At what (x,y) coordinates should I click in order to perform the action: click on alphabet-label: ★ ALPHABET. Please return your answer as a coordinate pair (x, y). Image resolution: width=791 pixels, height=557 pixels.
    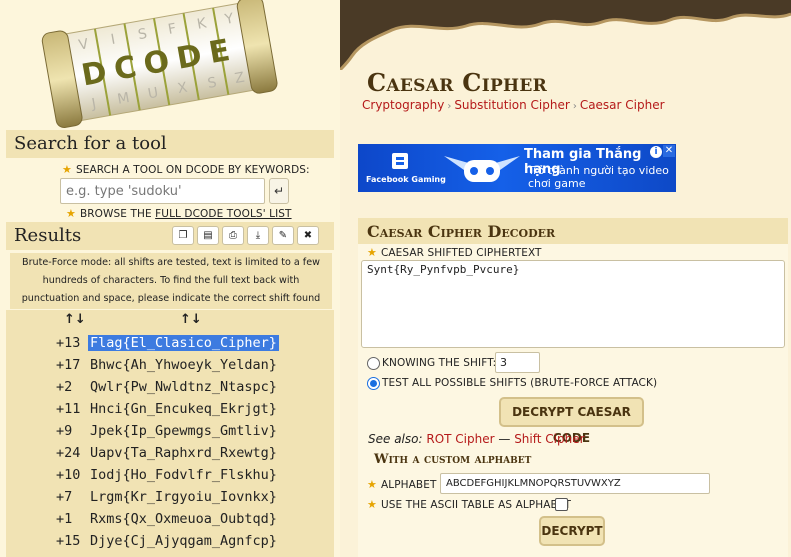
    Looking at the image, I should click on (402, 484).